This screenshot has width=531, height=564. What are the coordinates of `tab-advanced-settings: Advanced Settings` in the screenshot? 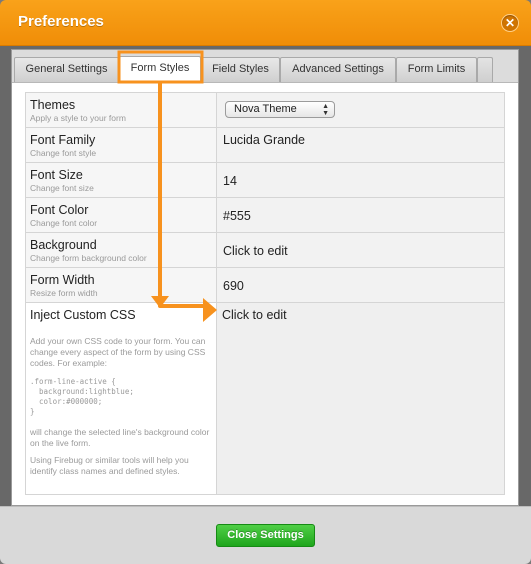 It's located at (338, 69).